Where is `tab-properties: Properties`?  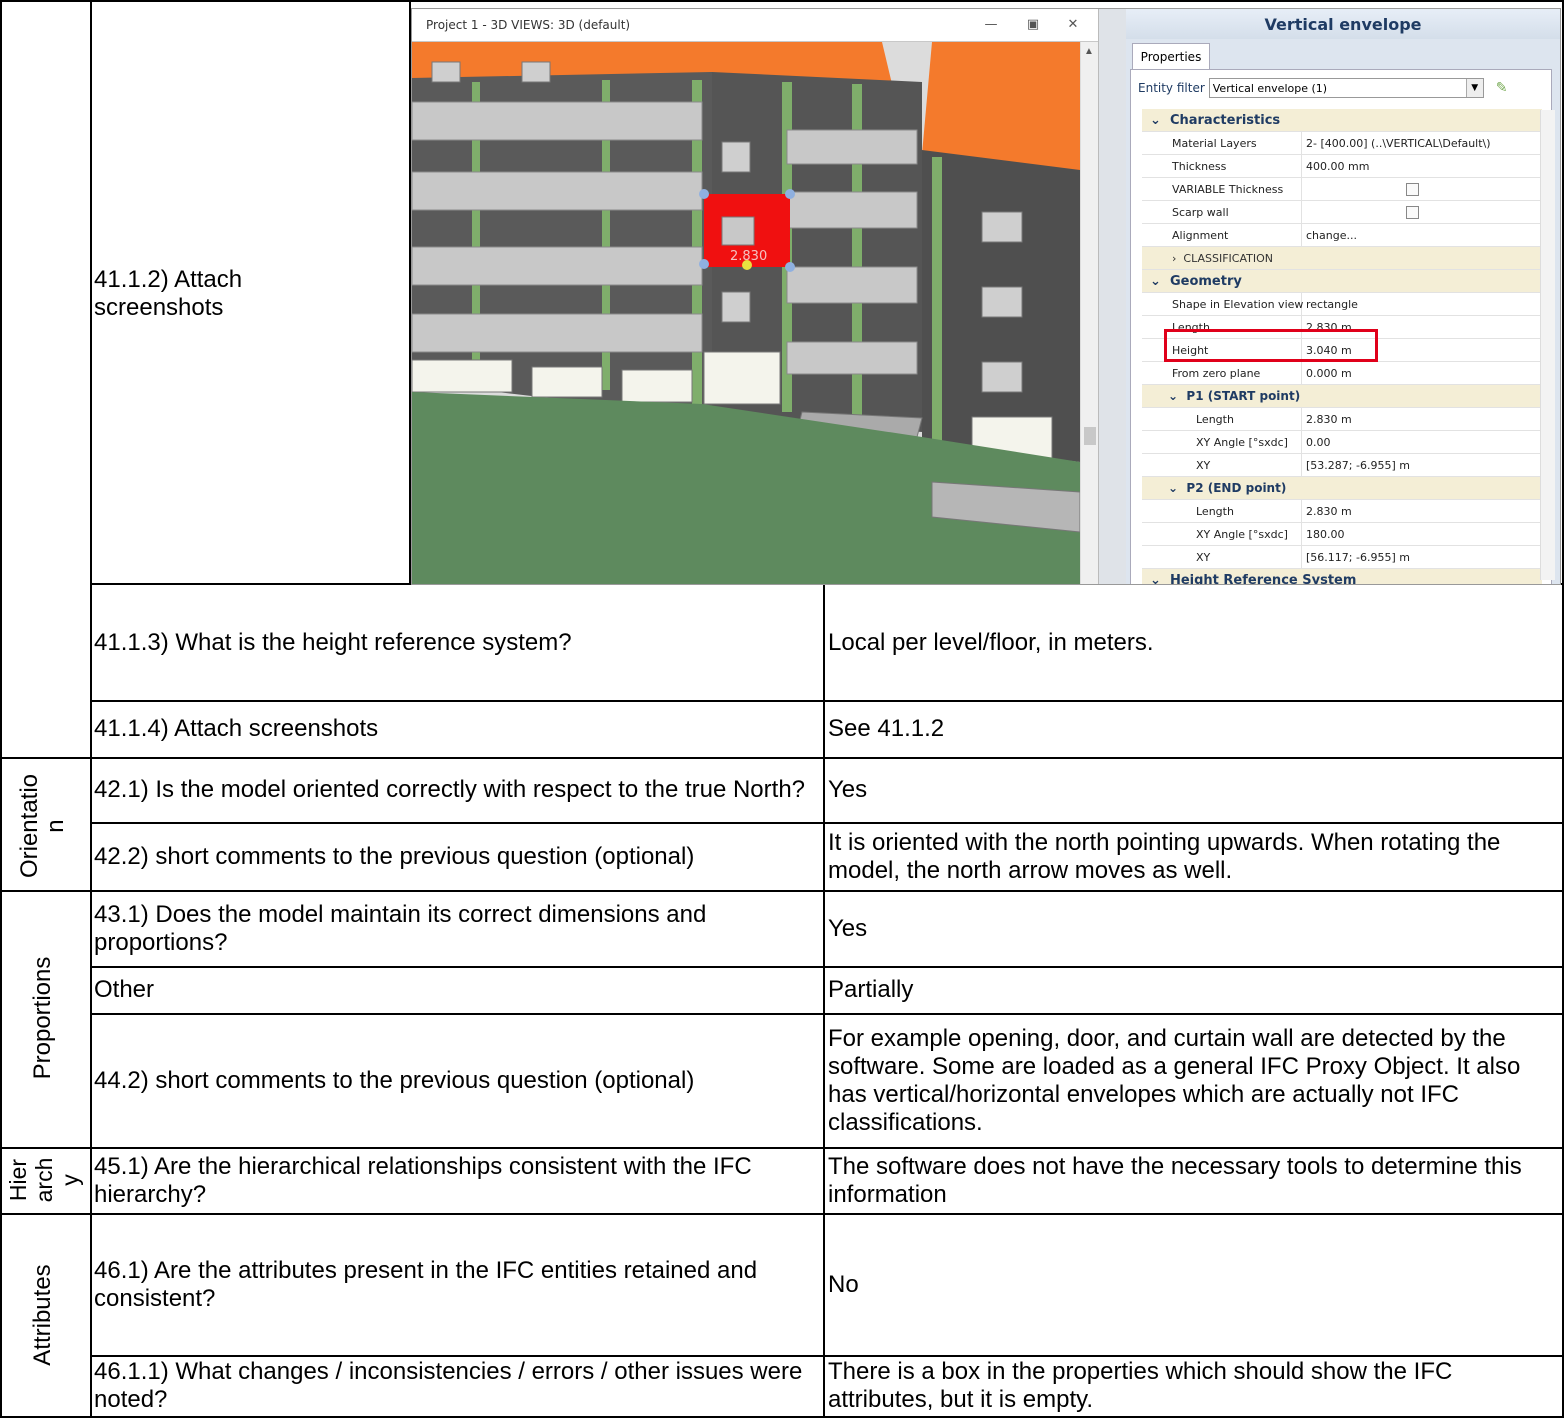
tab-properties: Properties is located at coordinates (1171, 56).